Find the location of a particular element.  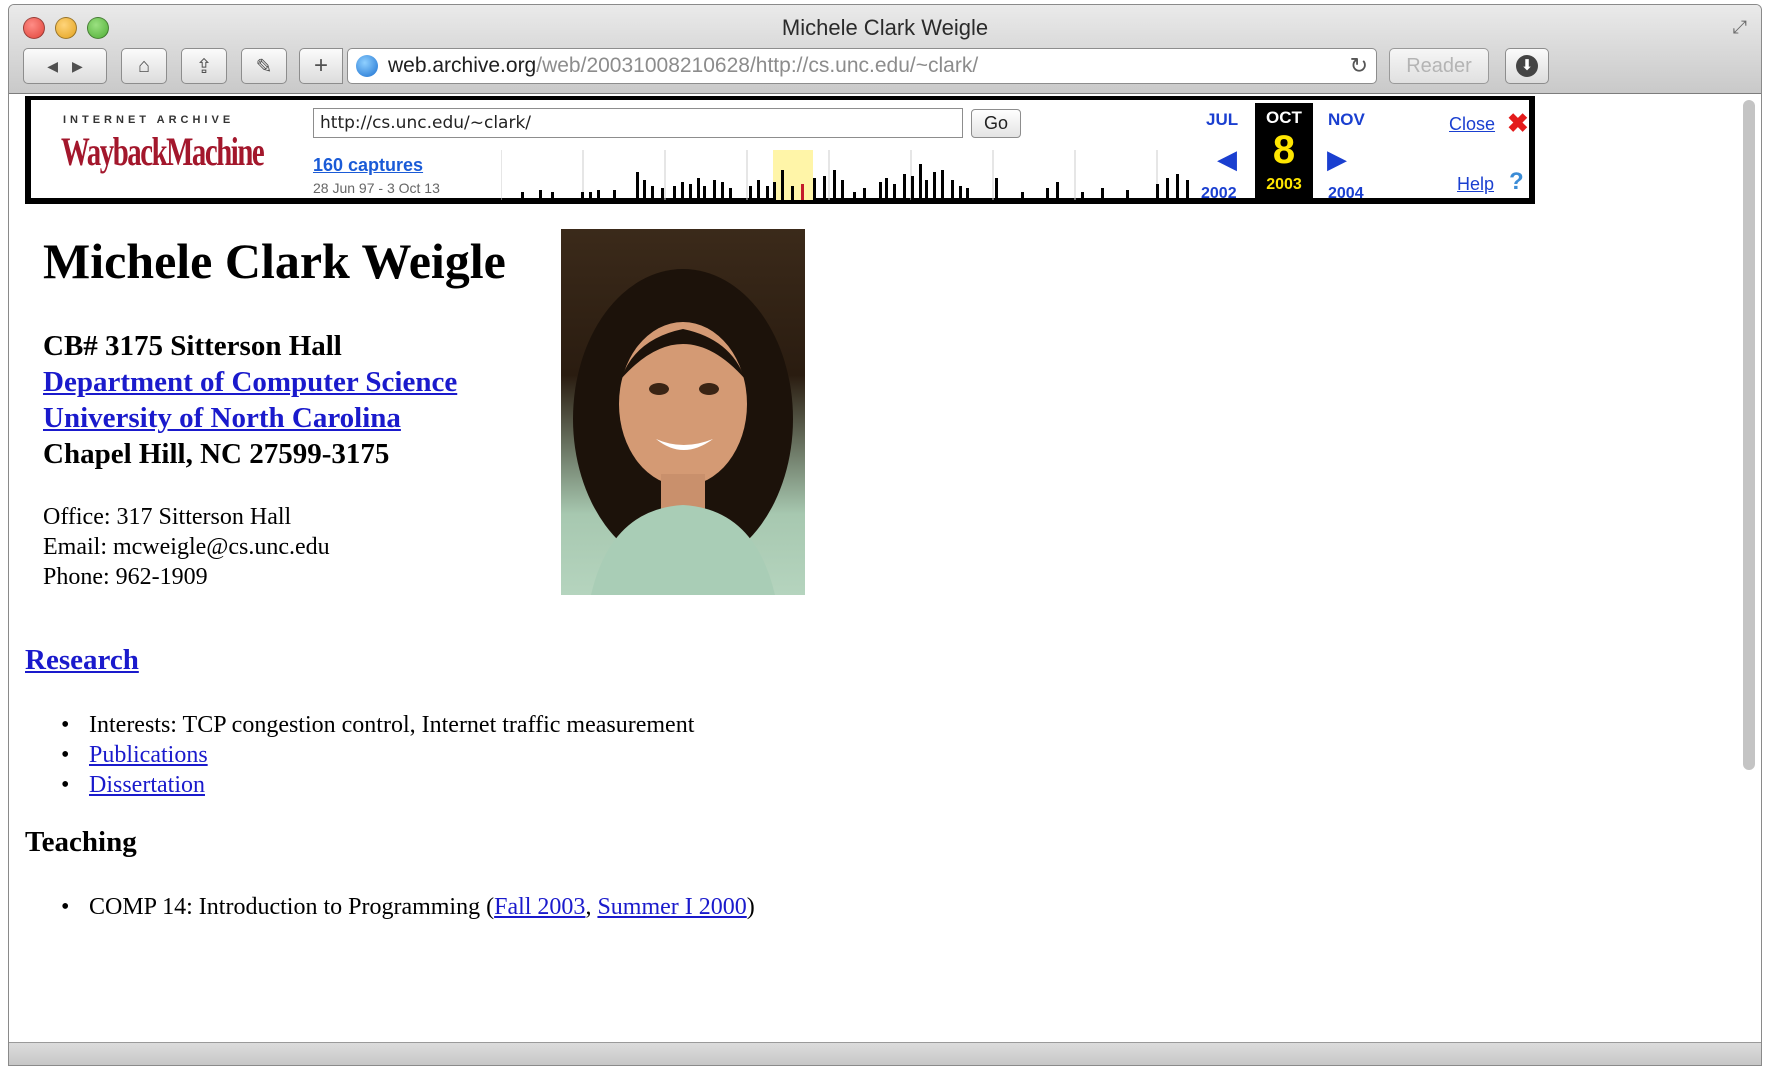

course-text: COMP 14: Introduction to Programming ( is located at coordinates (292, 907).